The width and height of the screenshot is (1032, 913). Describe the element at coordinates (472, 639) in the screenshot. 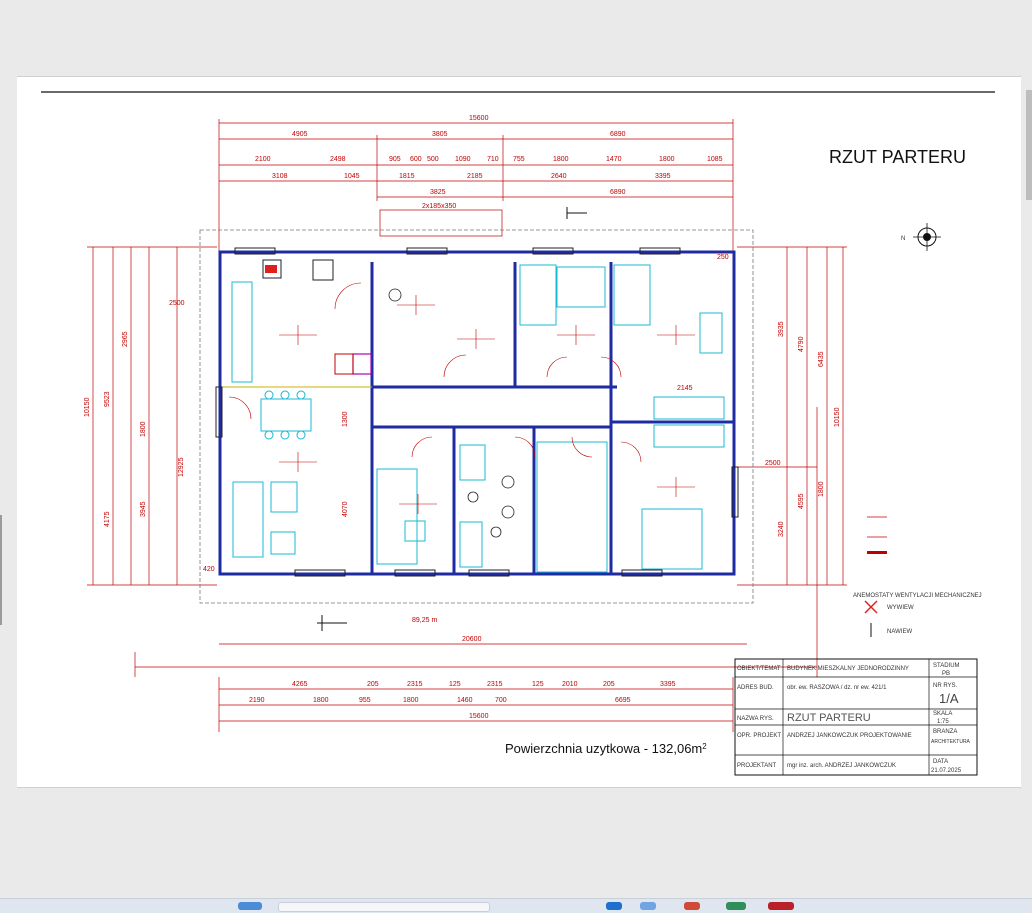

I see `dim-overall-bottom: 20600` at that location.